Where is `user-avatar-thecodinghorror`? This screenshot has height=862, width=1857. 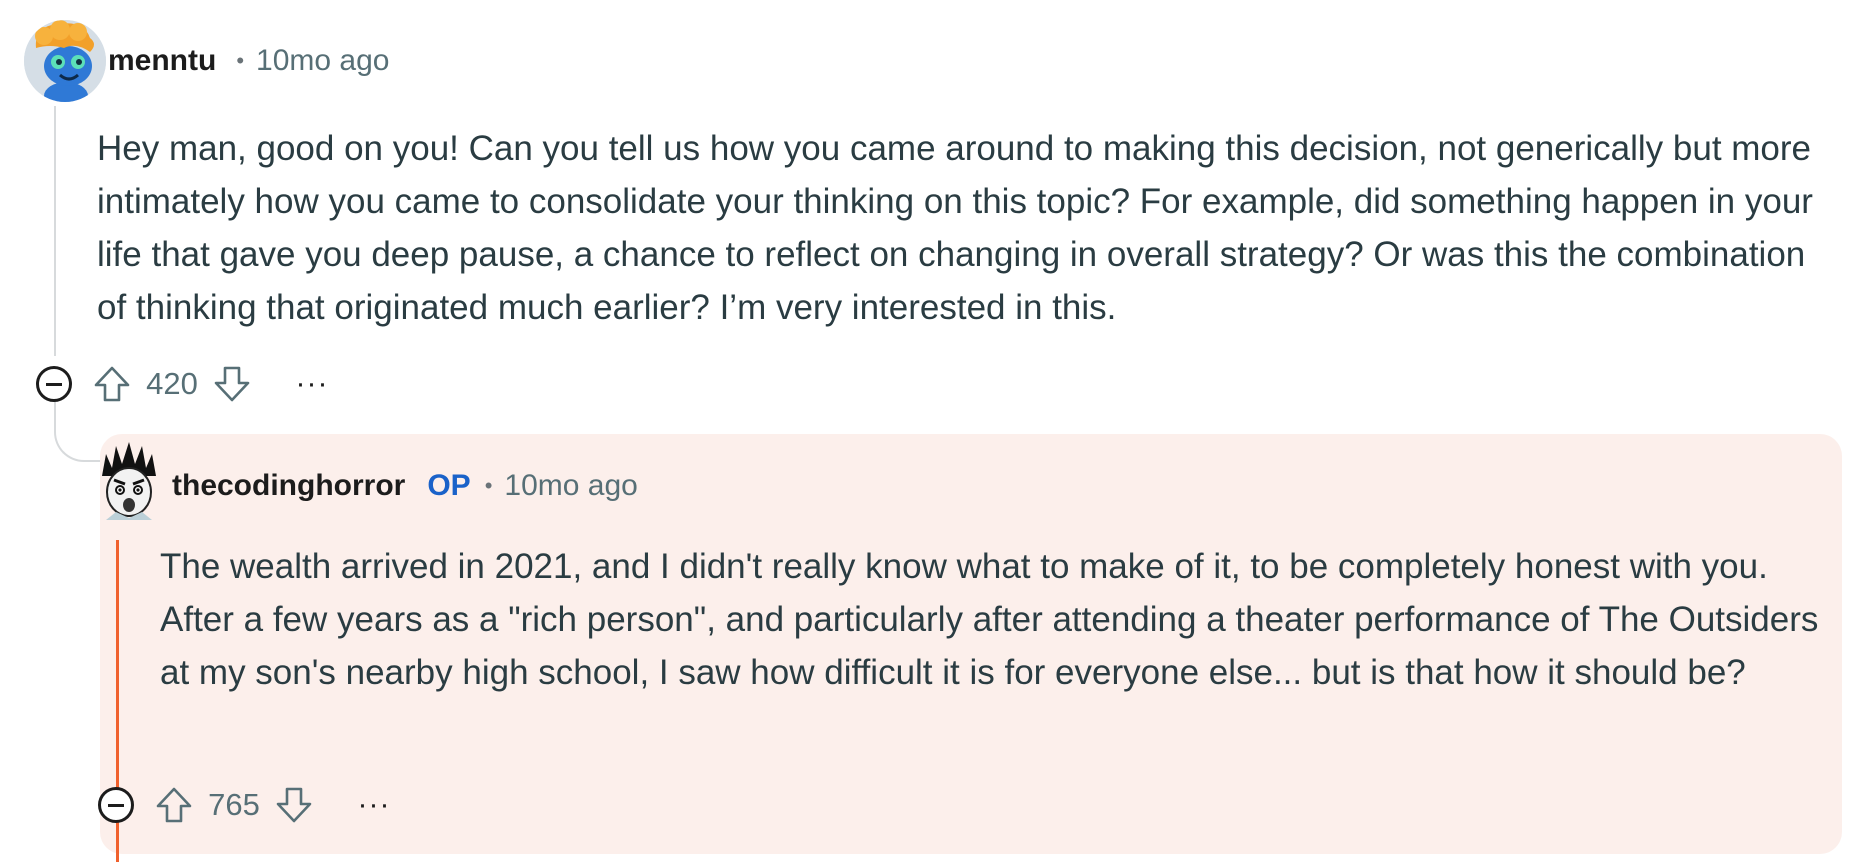 user-avatar-thecodinghorror is located at coordinates (129, 481).